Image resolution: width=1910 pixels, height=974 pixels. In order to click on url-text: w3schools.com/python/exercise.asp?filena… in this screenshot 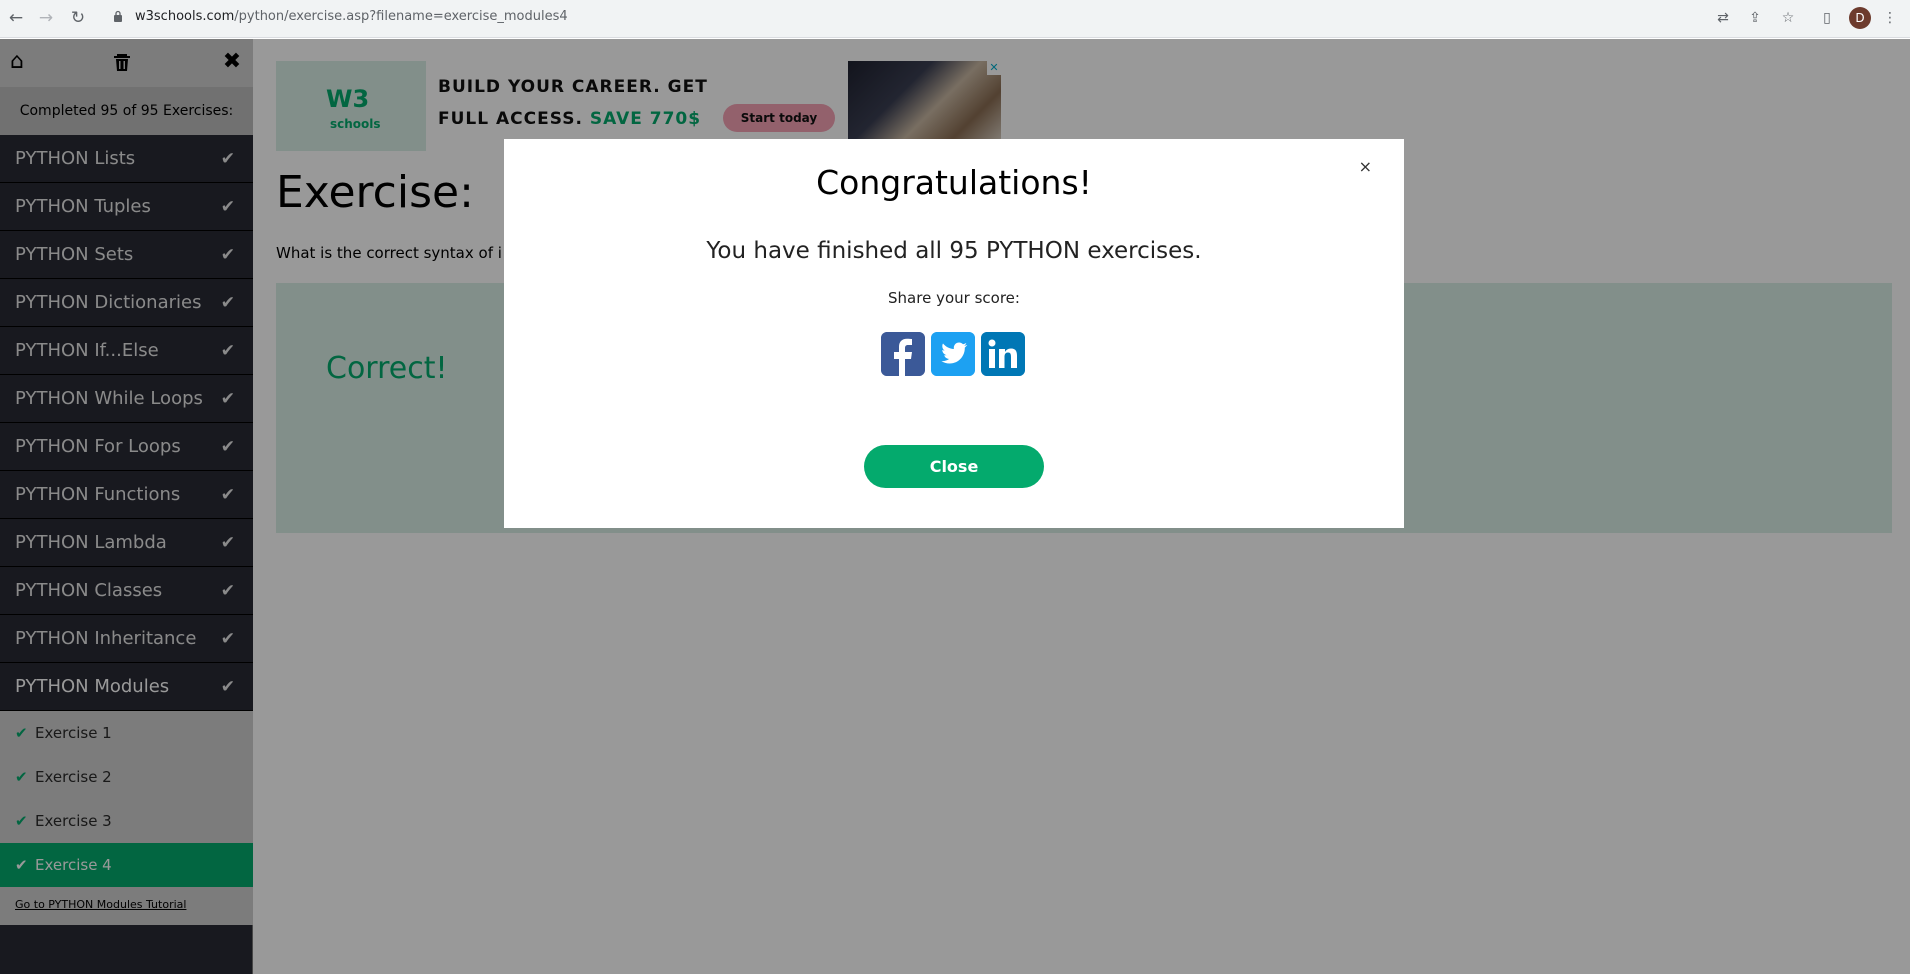, I will do `click(351, 16)`.